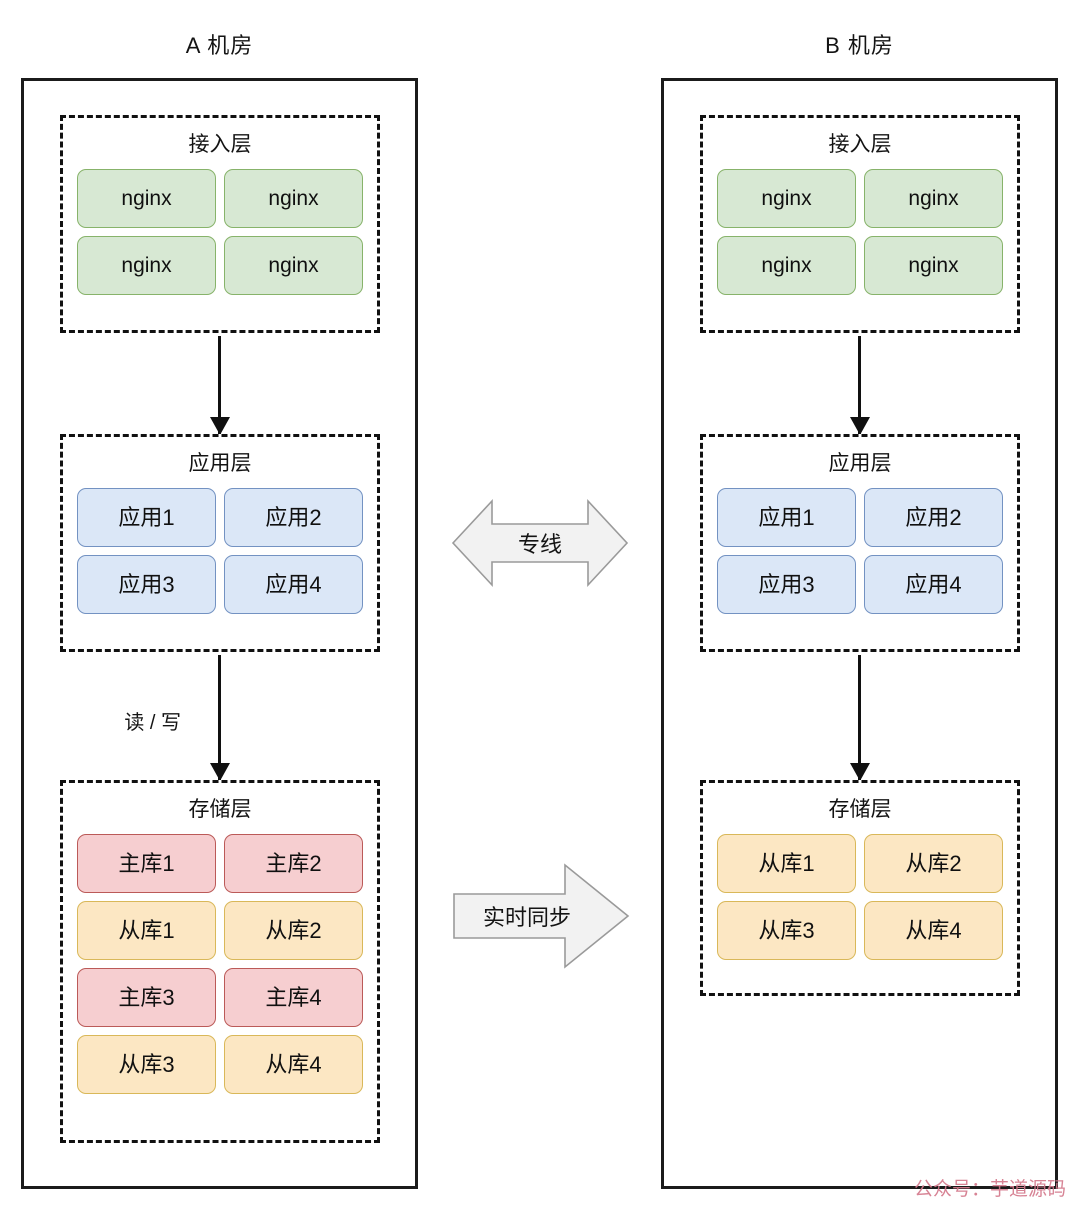 The image size is (1080, 1211). I want to click on storage-layer-node-grid: 主库1 主库2 从库1 从库2 主库3 主库4 从库3 从库4, so click(220, 964).